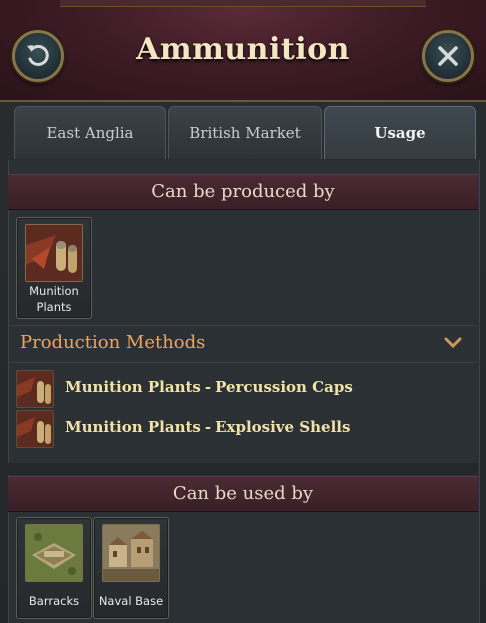 The height and width of the screenshot is (623, 486). I want to click on method-name: Percussion Caps, so click(284, 387).